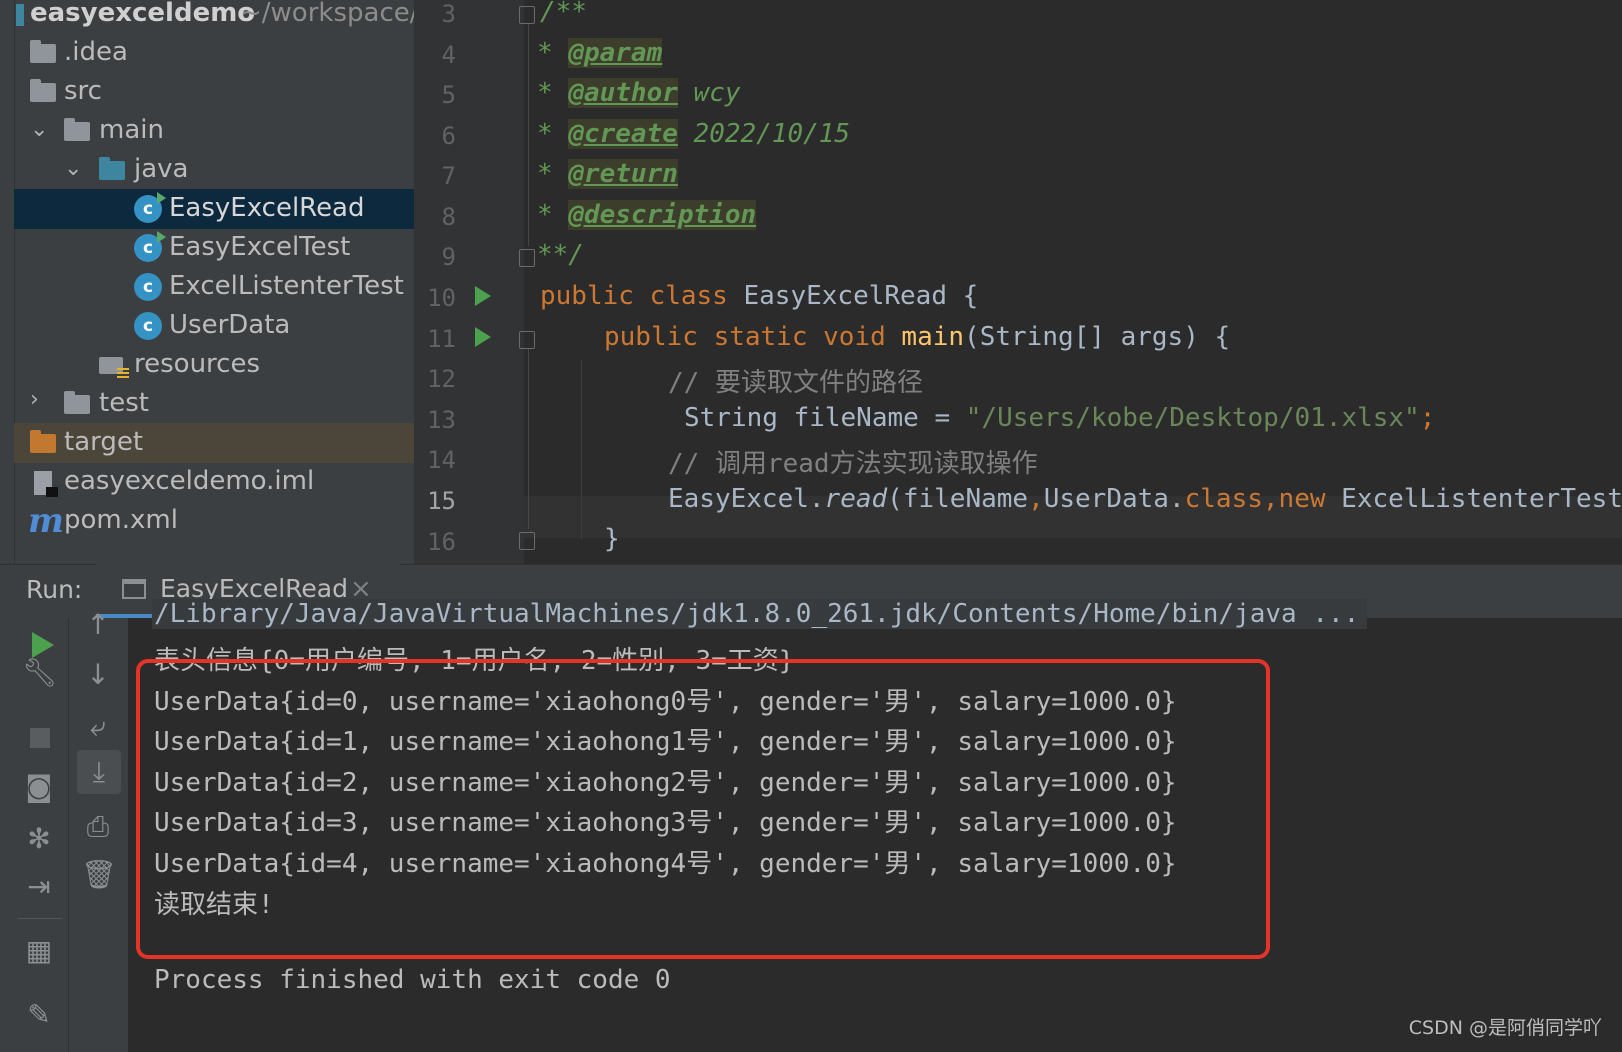  I want to click on args: (fileName, so click(958, 499).